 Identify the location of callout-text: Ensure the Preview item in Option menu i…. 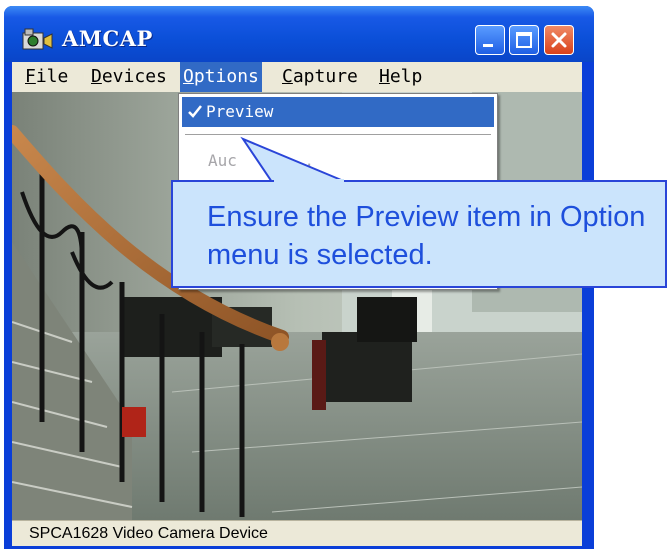
(426, 236).